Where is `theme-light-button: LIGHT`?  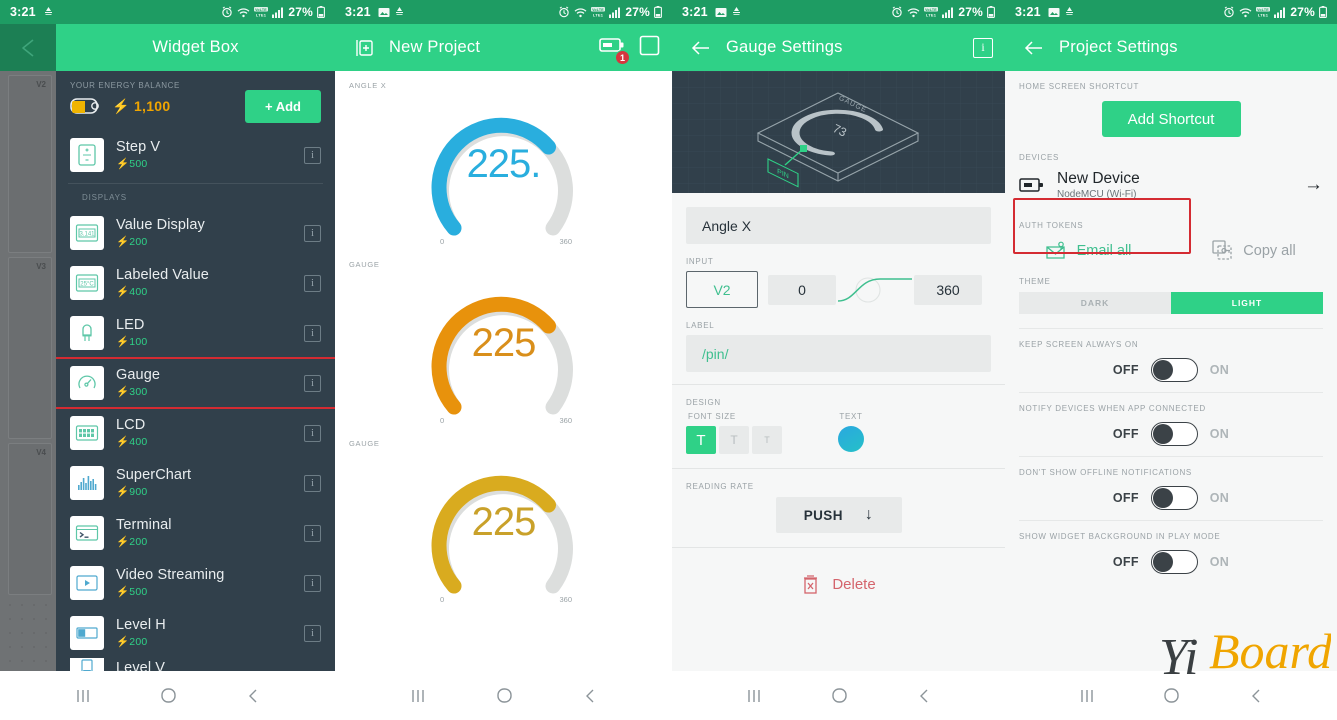
theme-light-button: LIGHT is located at coordinates (1247, 303).